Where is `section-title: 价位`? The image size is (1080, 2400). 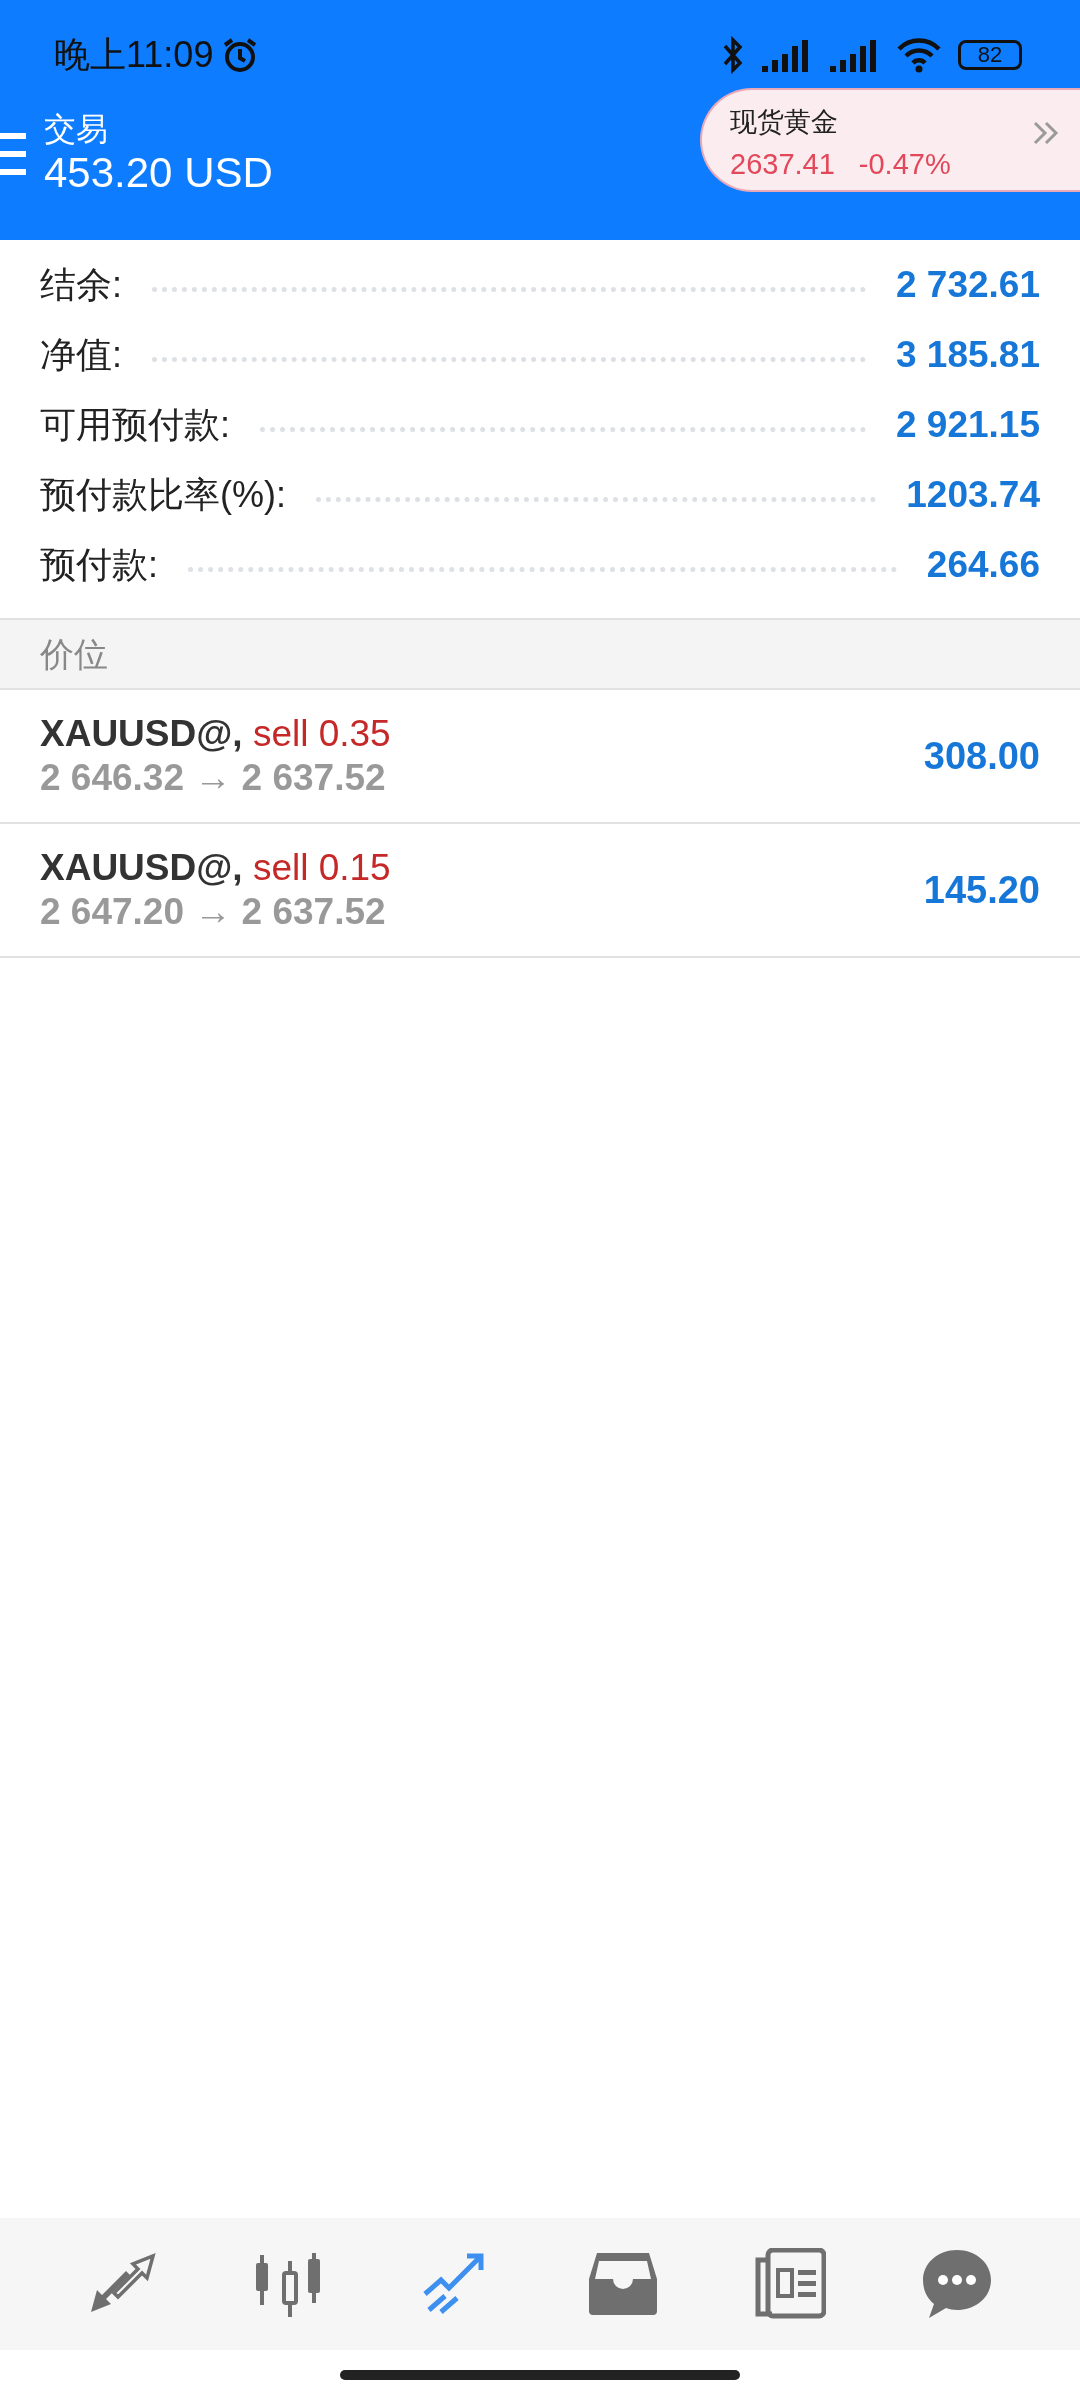
section-title: 价位 is located at coordinates (74, 654).